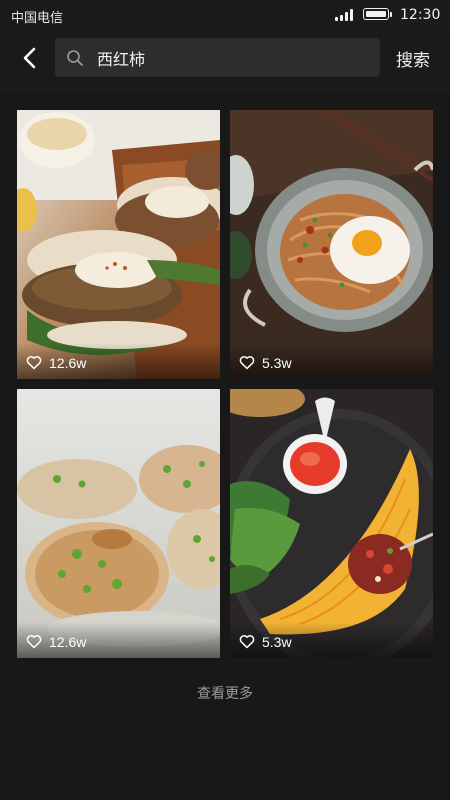 This screenshot has height=800, width=450. I want to click on battery-tip, so click(391, 14).